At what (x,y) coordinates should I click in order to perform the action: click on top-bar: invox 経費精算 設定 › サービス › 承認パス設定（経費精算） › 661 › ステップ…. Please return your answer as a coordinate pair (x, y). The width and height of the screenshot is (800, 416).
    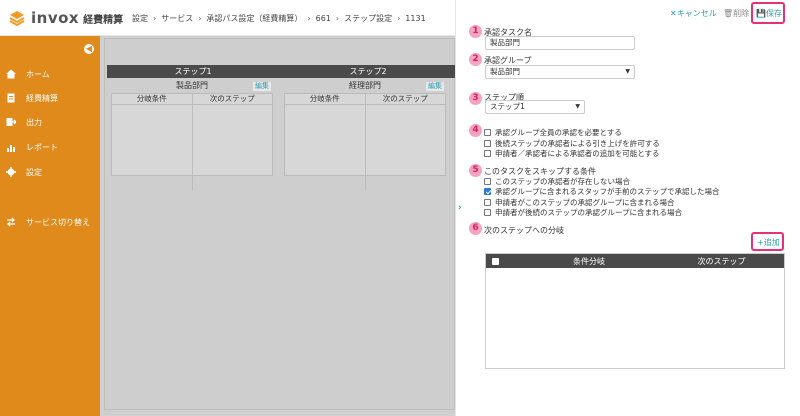
    Looking at the image, I should click on (227, 18).